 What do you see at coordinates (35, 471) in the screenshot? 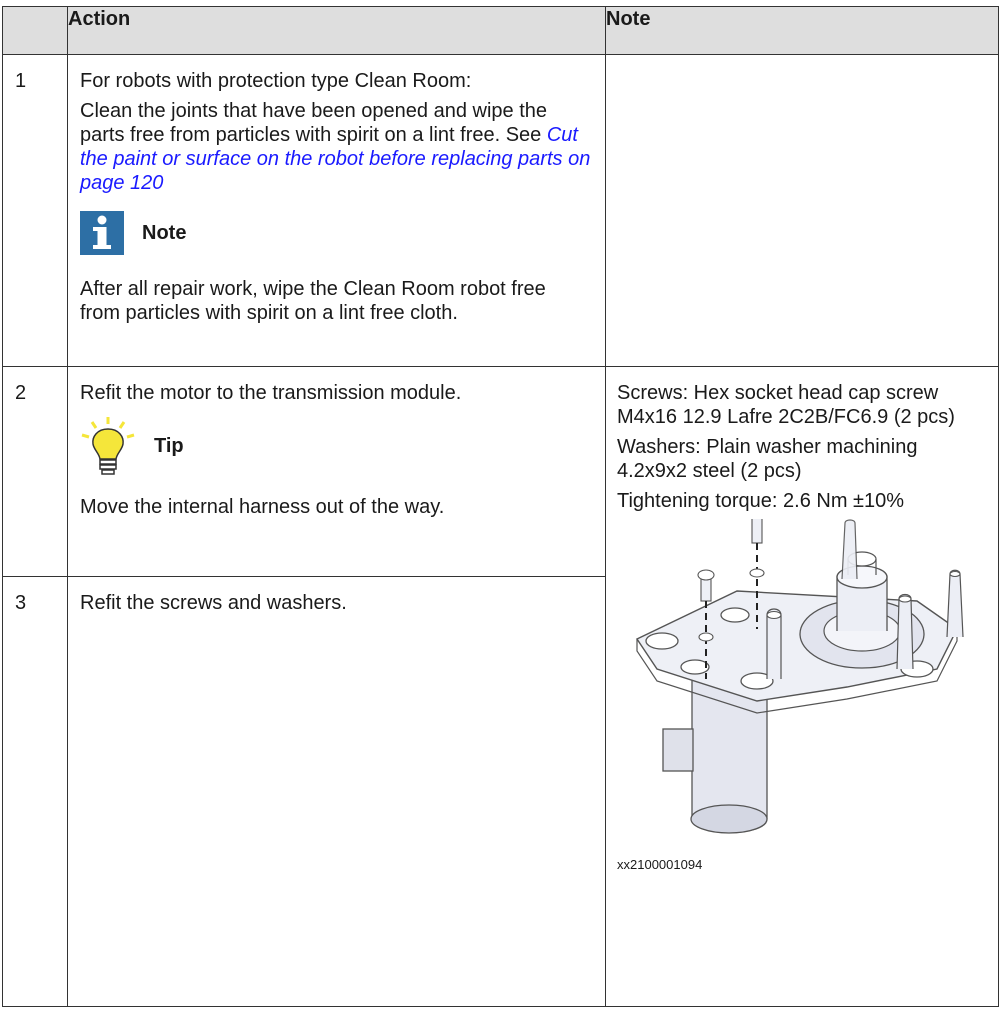
I see `step-number: 2` at bounding box center [35, 471].